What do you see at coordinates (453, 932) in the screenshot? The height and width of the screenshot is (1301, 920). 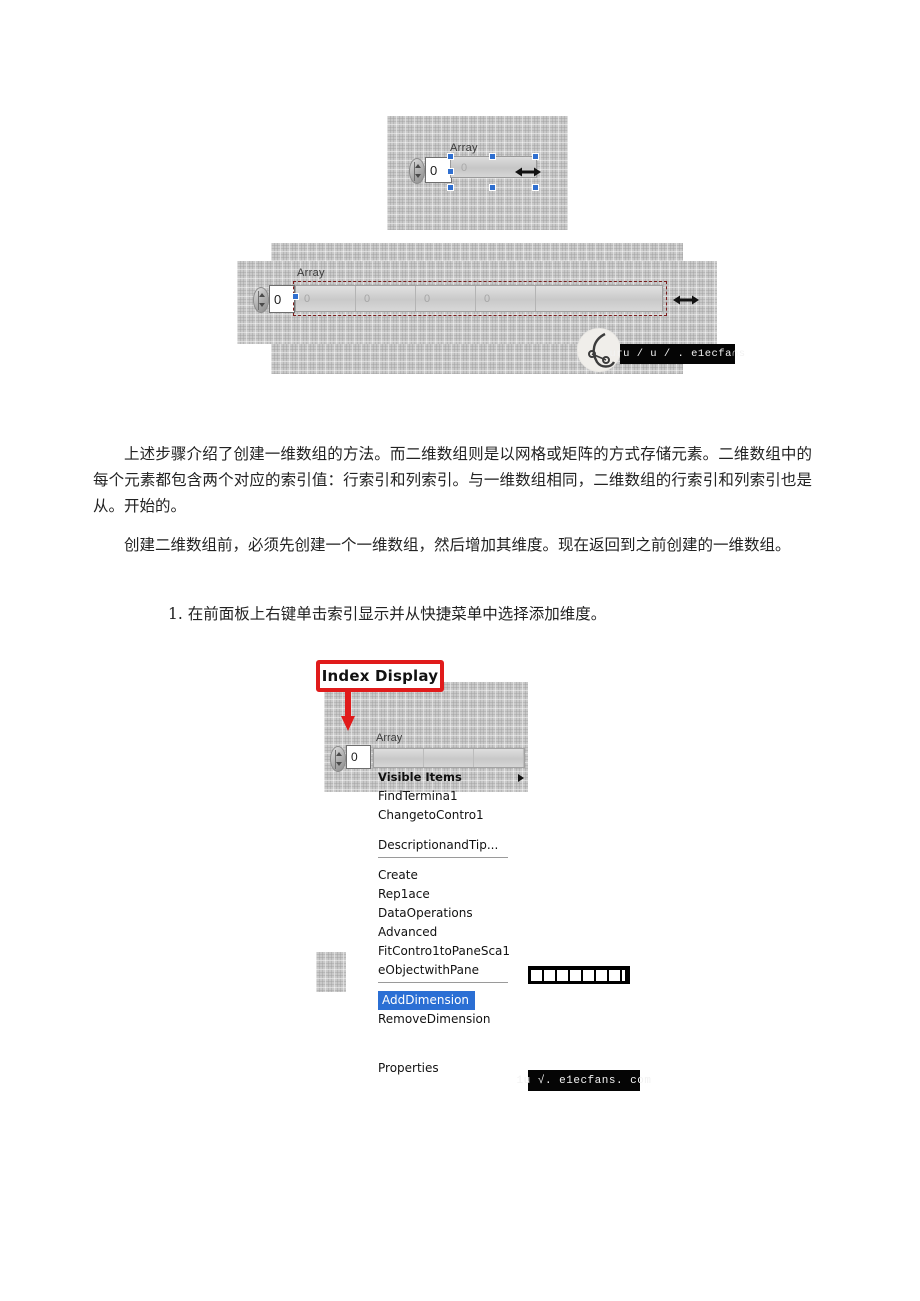 I see `menu-item-advanced: Advanced` at bounding box center [453, 932].